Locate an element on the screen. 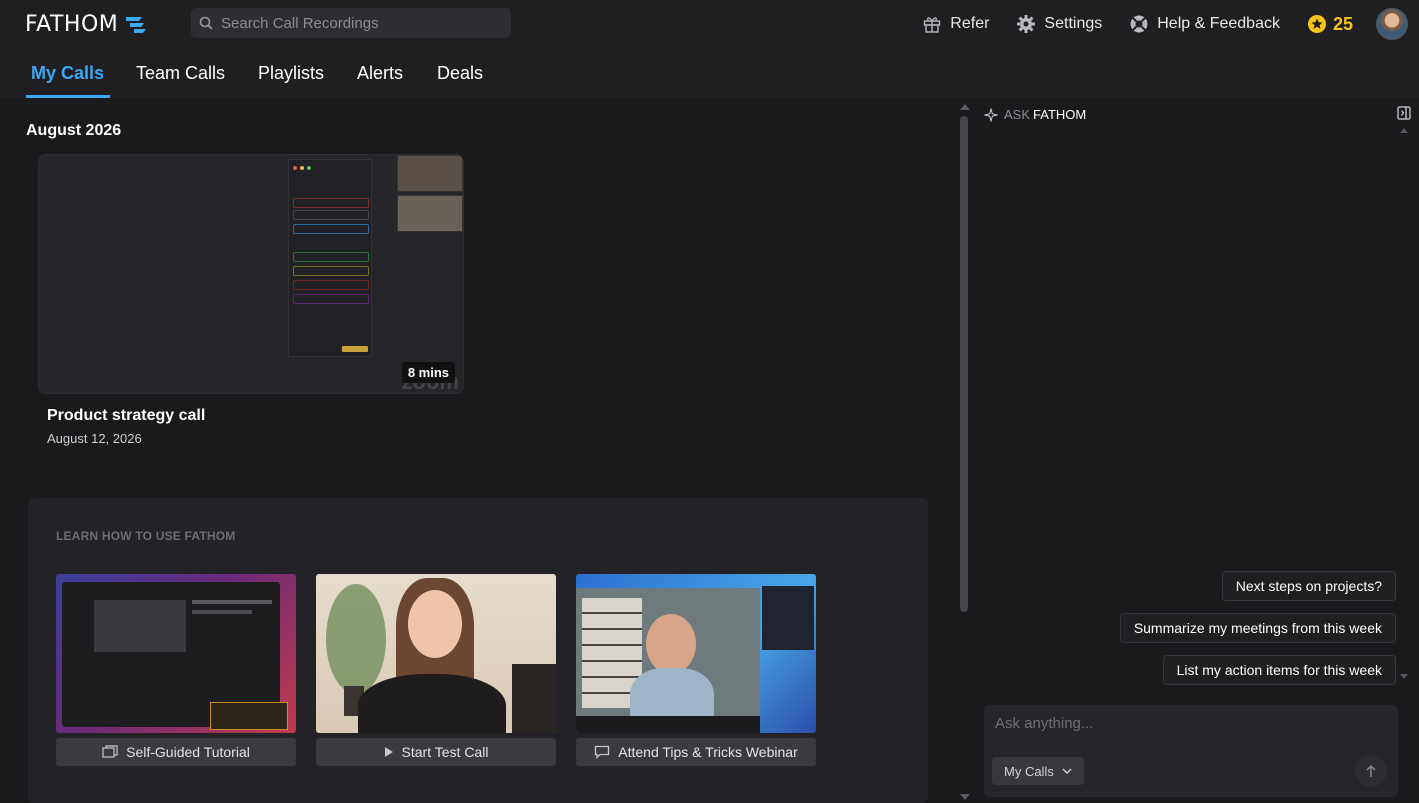 The height and width of the screenshot is (803, 1419). play-icon is located at coordinates (388, 752).